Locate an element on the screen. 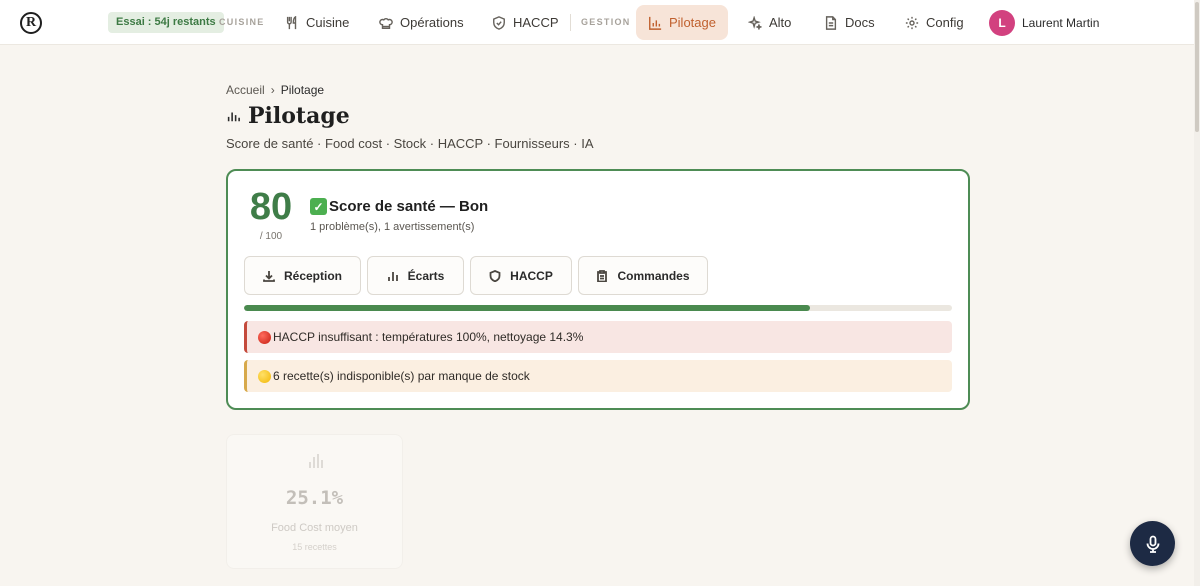 Image resolution: width=1200 pixels, height=586 pixels. microphone-icon is located at coordinates (1152, 544).